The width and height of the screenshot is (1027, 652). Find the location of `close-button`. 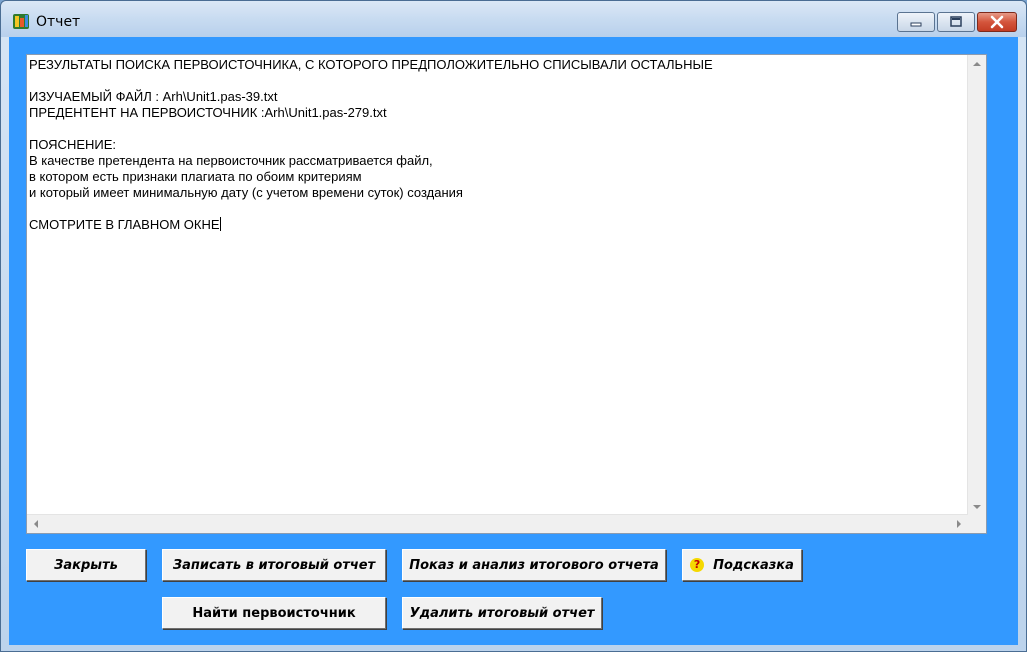

close-button is located at coordinates (997, 22).